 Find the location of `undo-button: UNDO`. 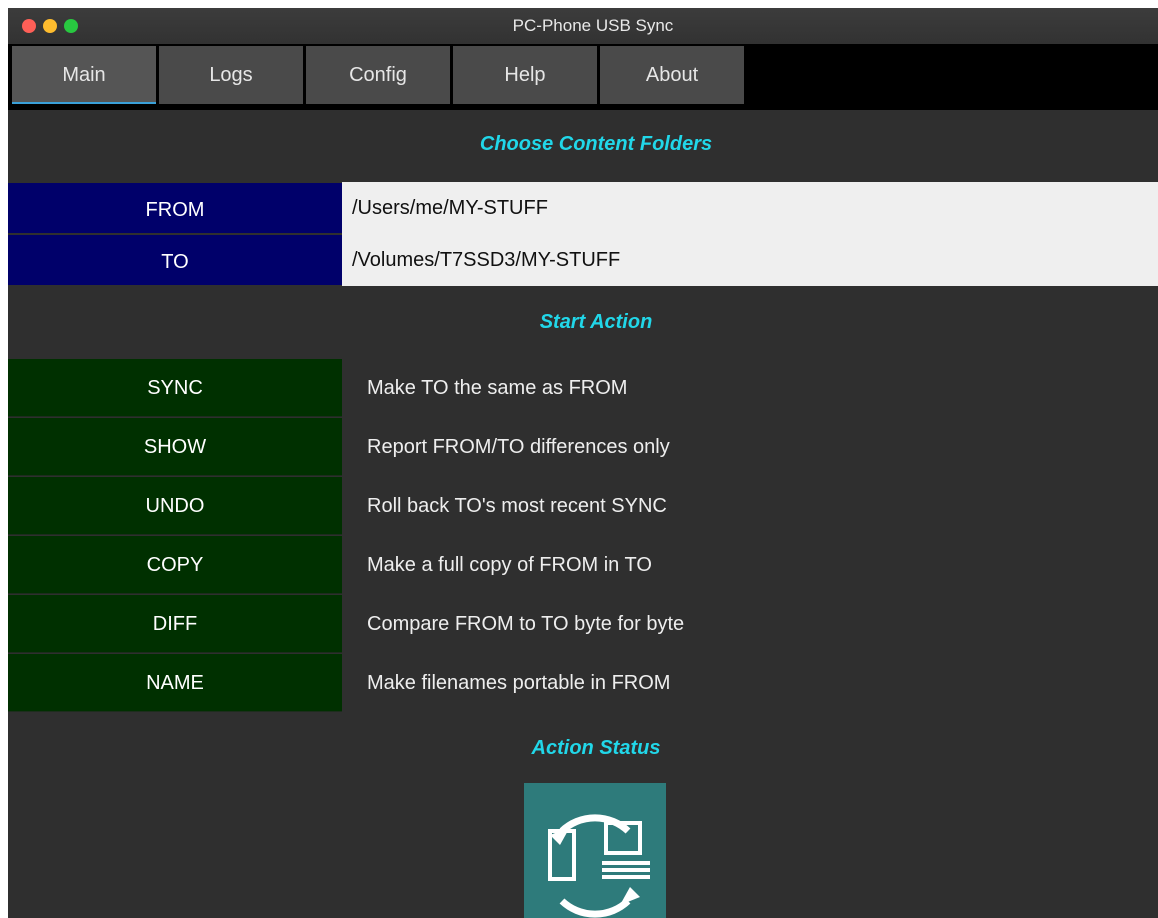

undo-button: UNDO is located at coordinates (175, 506).